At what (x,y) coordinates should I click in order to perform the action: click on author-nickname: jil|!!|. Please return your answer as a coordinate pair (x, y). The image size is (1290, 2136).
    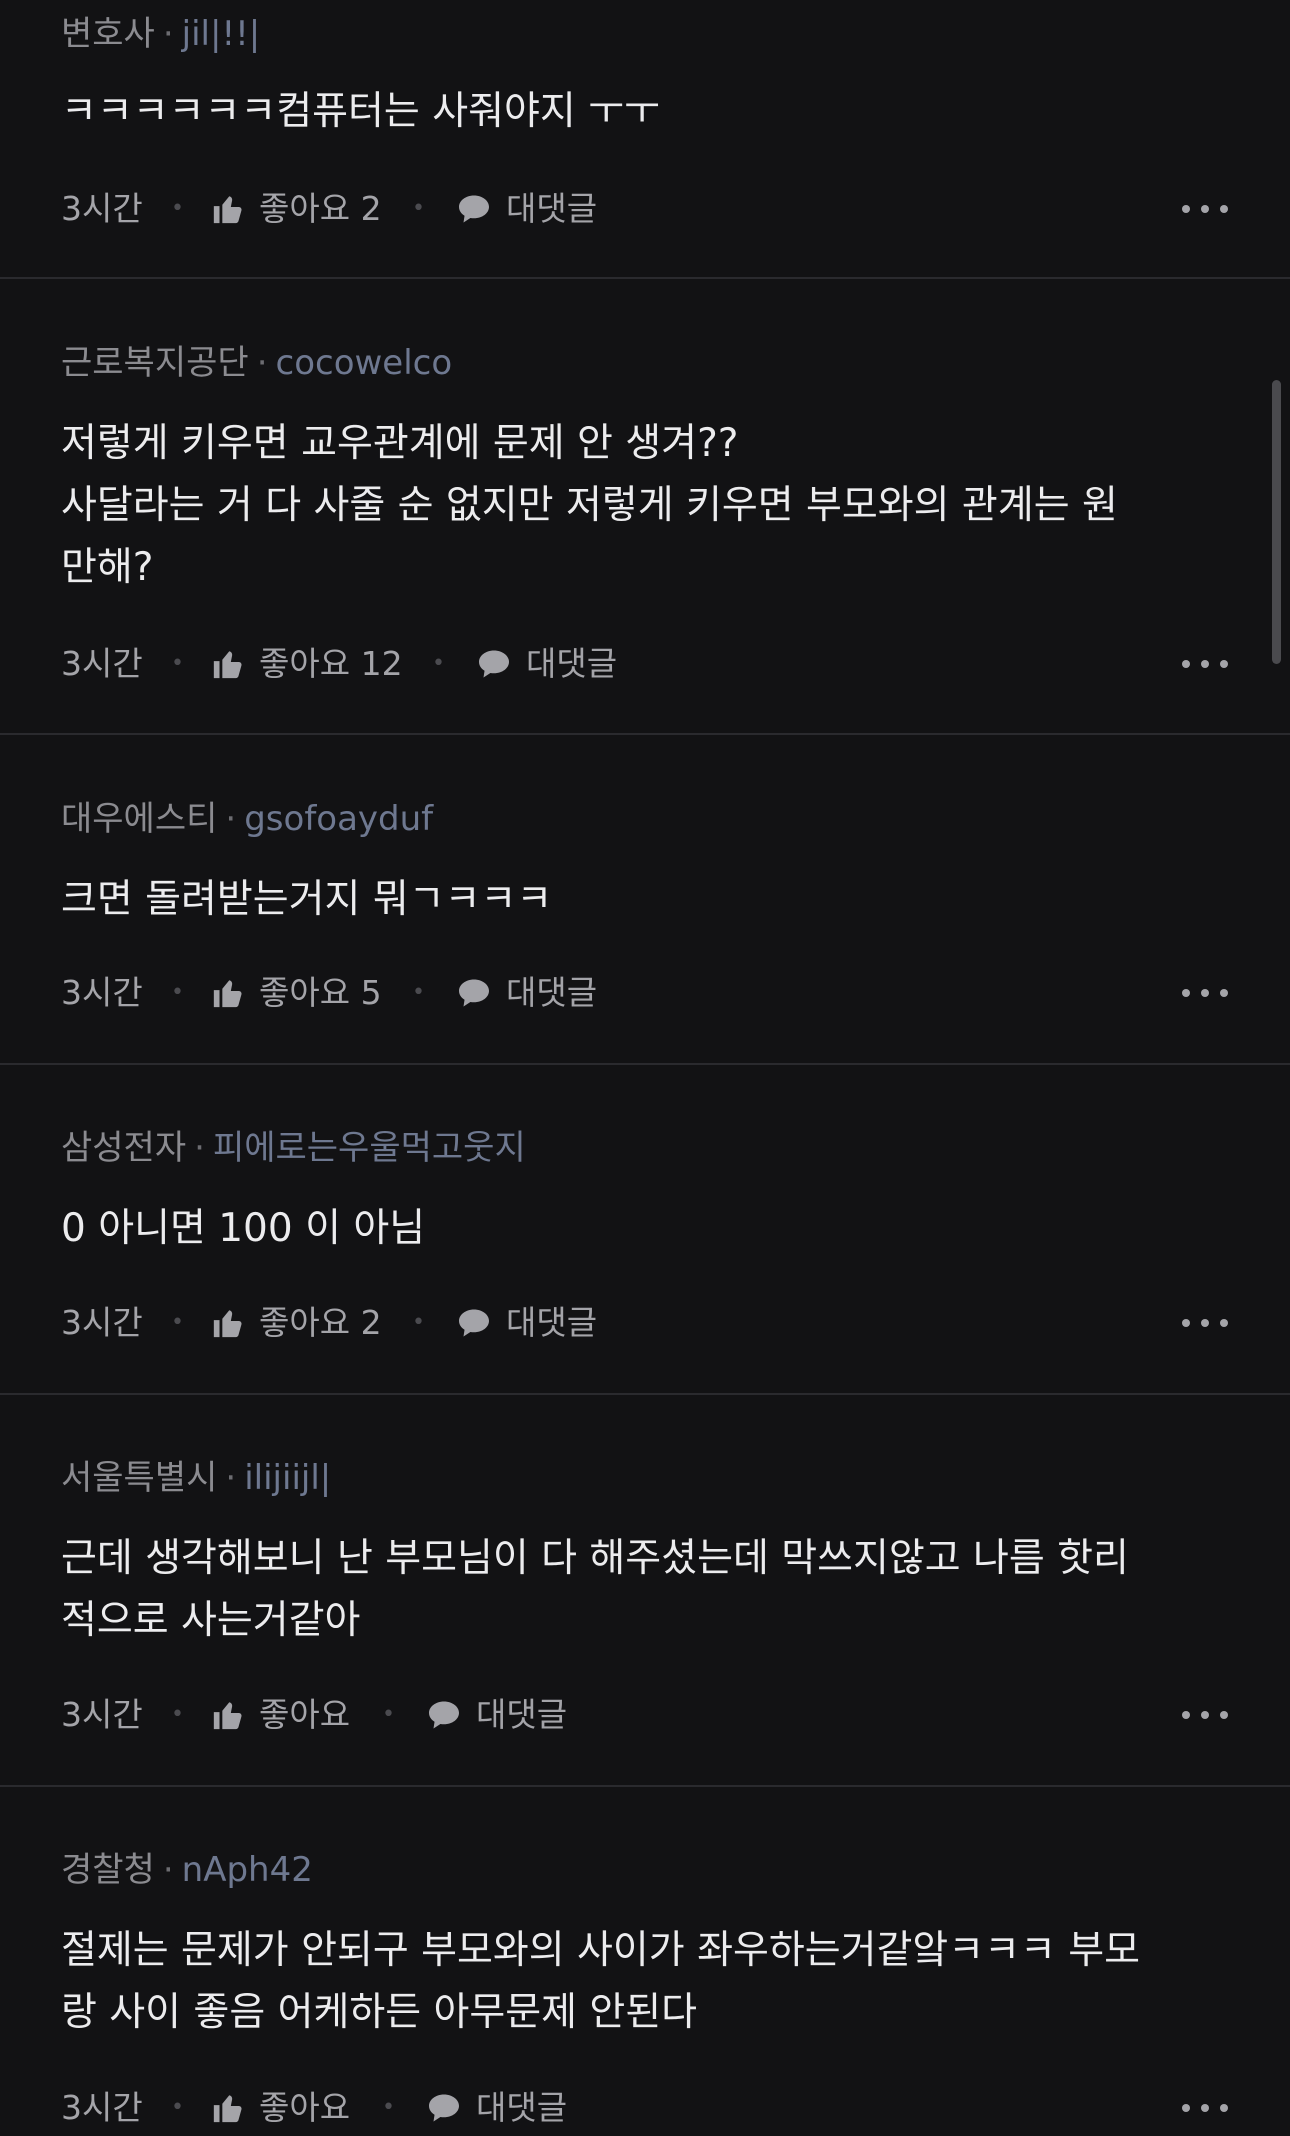
    Looking at the image, I should click on (221, 34).